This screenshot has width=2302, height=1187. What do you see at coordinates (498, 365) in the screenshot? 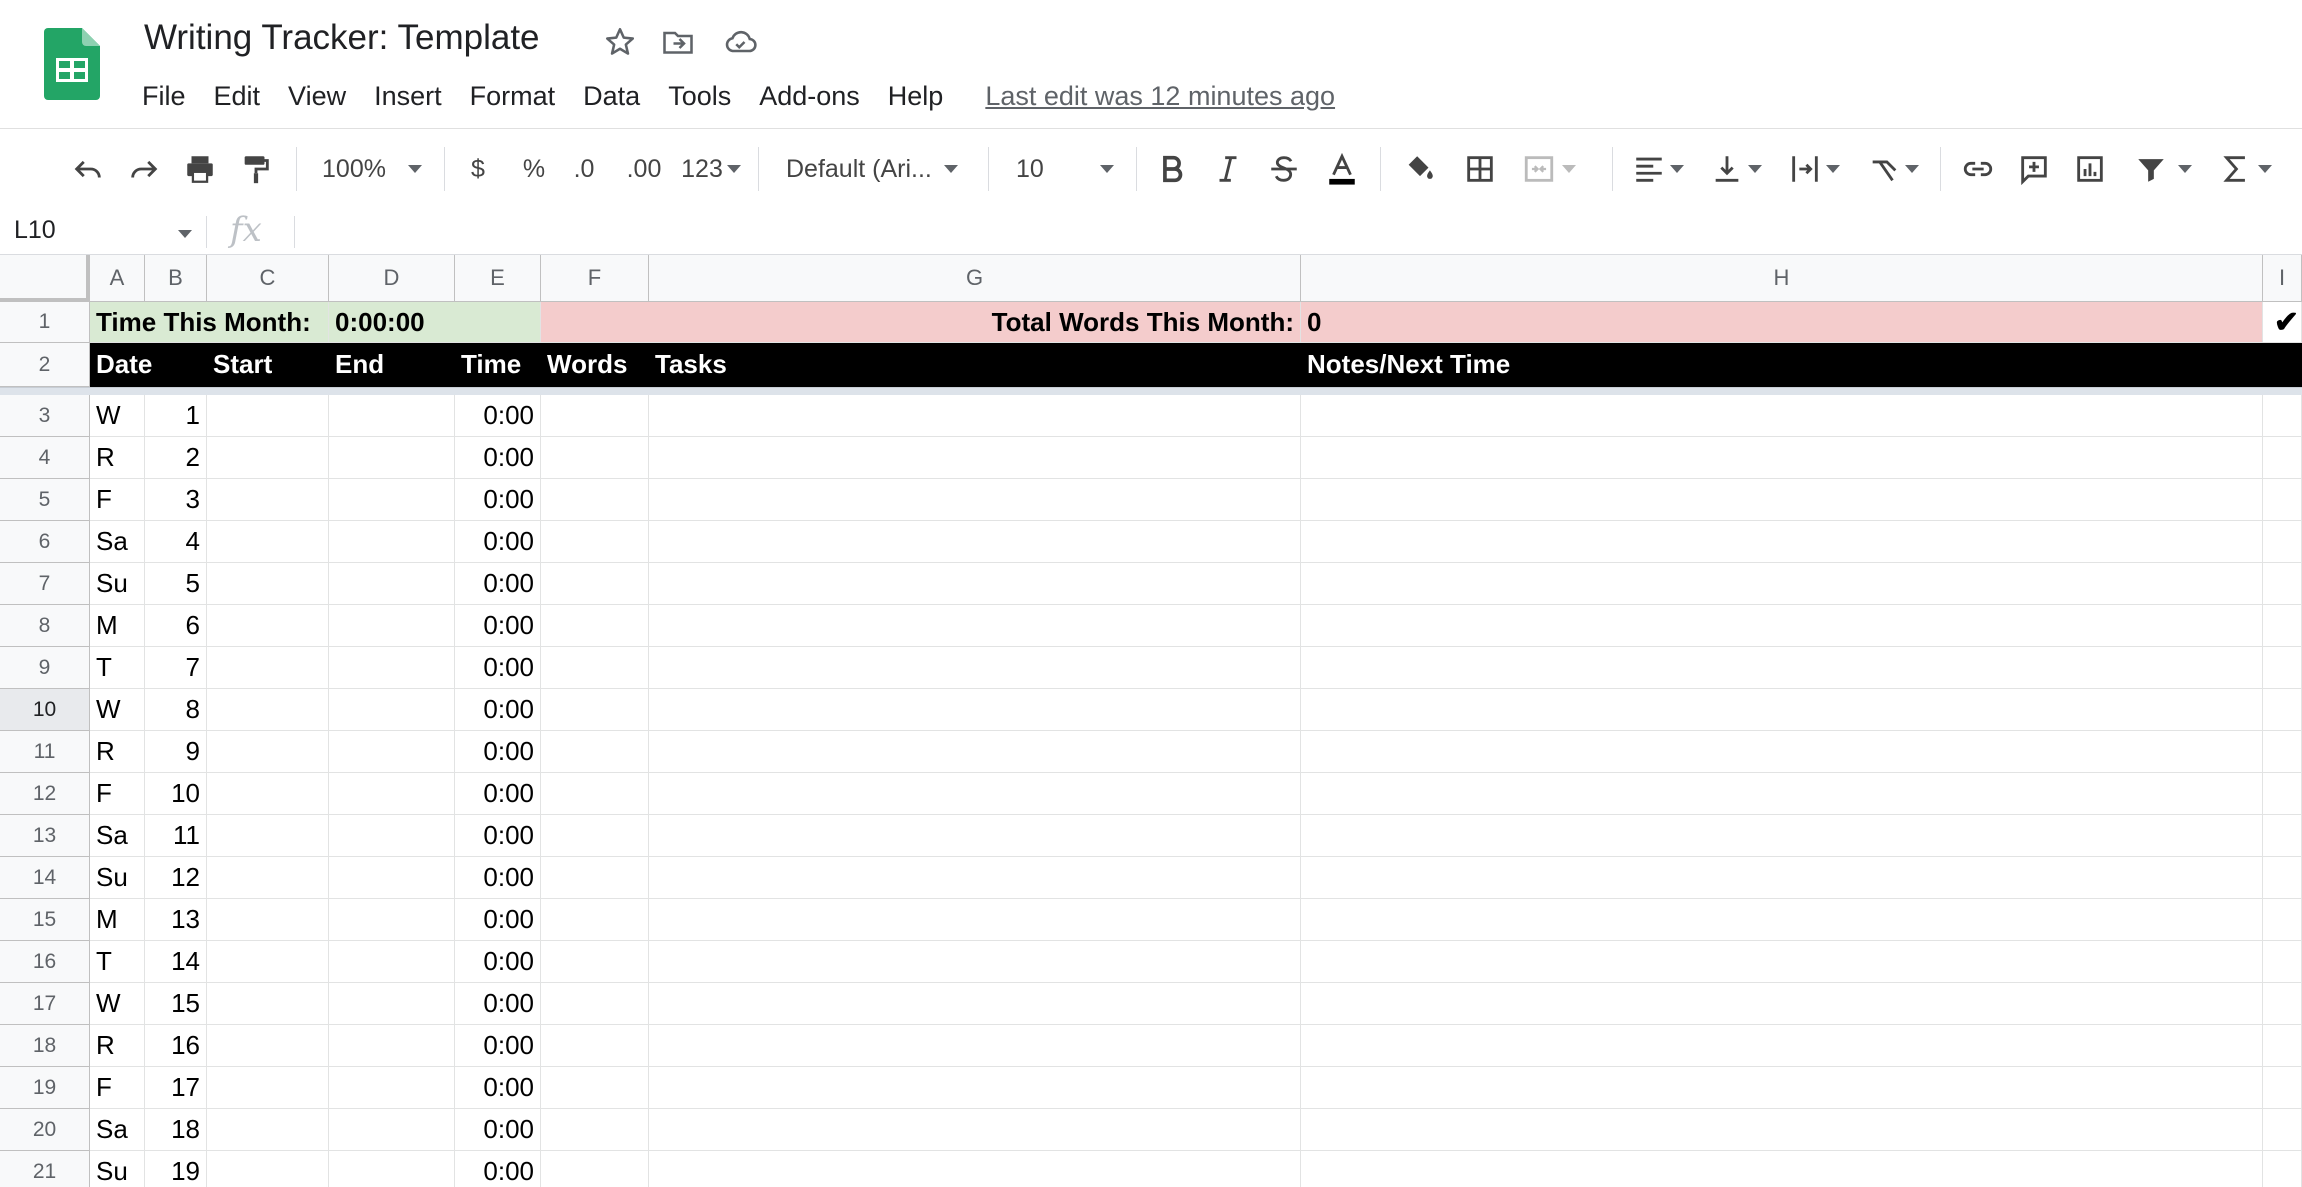
I see `header-time: Time` at bounding box center [498, 365].